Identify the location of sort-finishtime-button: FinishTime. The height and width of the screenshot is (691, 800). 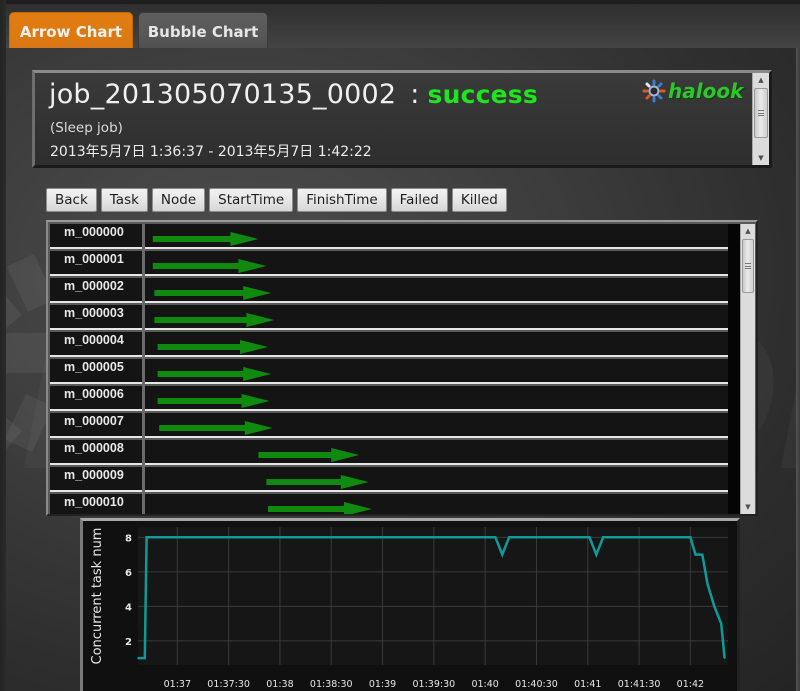
(342, 200).